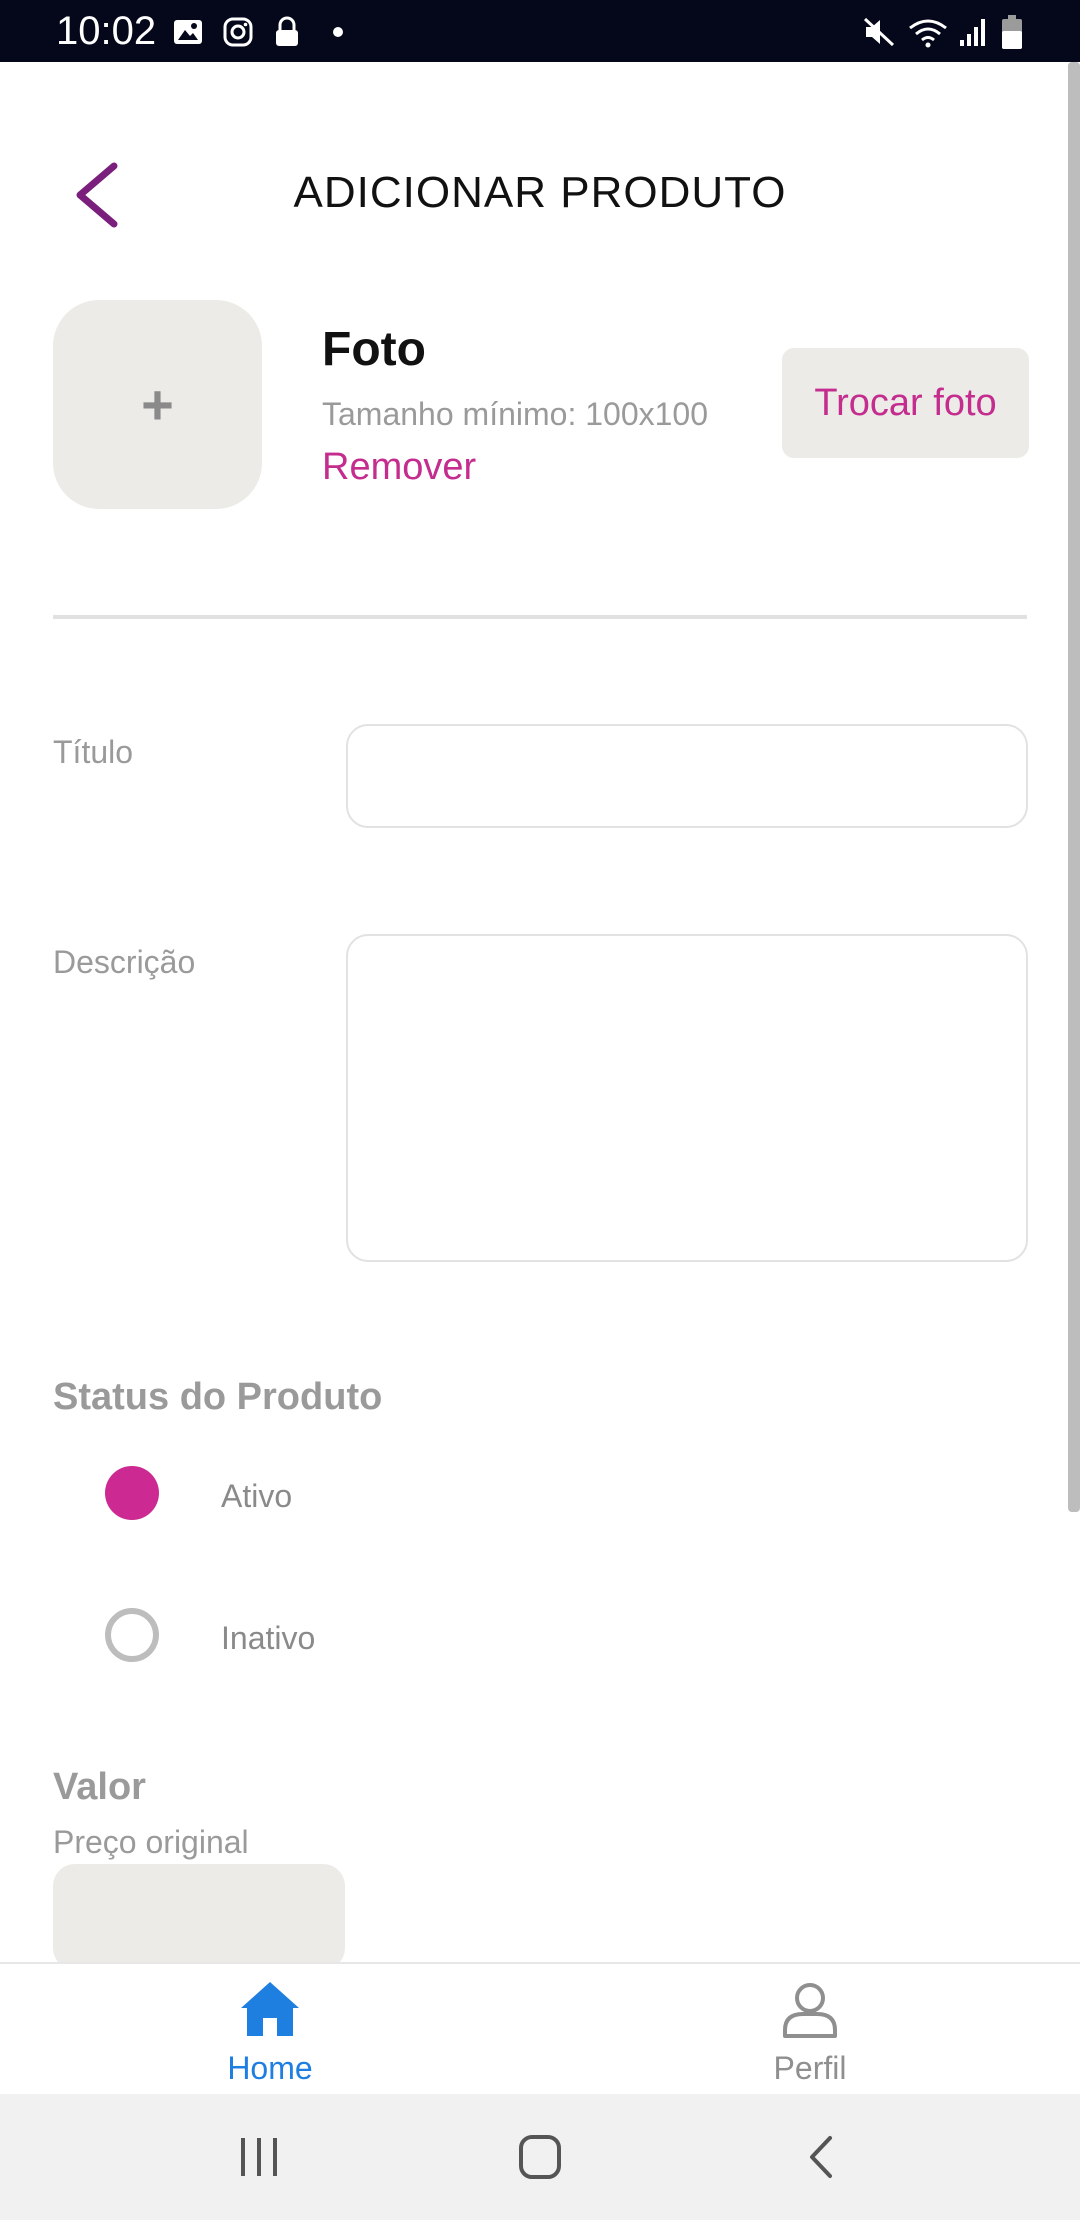  Describe the element at coordinates (822, 2157) in the screenshot. I see `back-chevron-icon` at that location.